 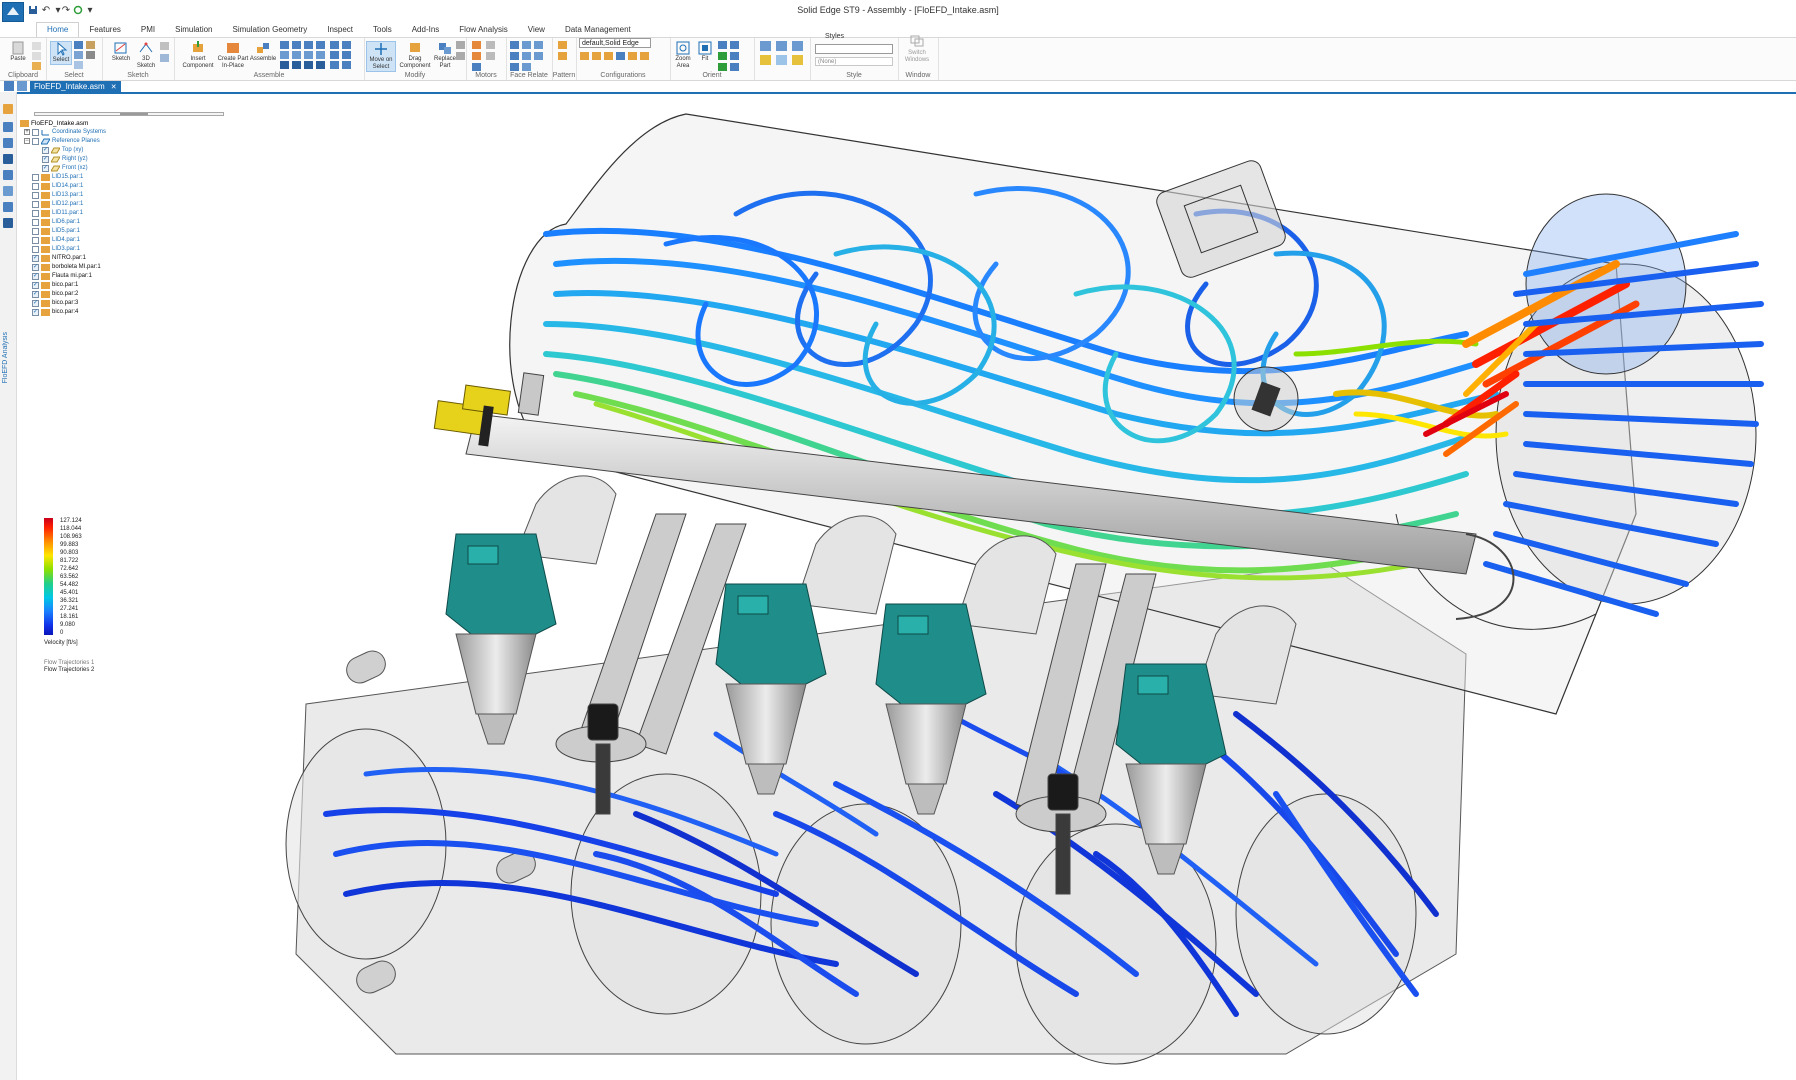 I want to click on tree-item-part: ✓ borboleta MI.par:1, so click(x=66, y=267).